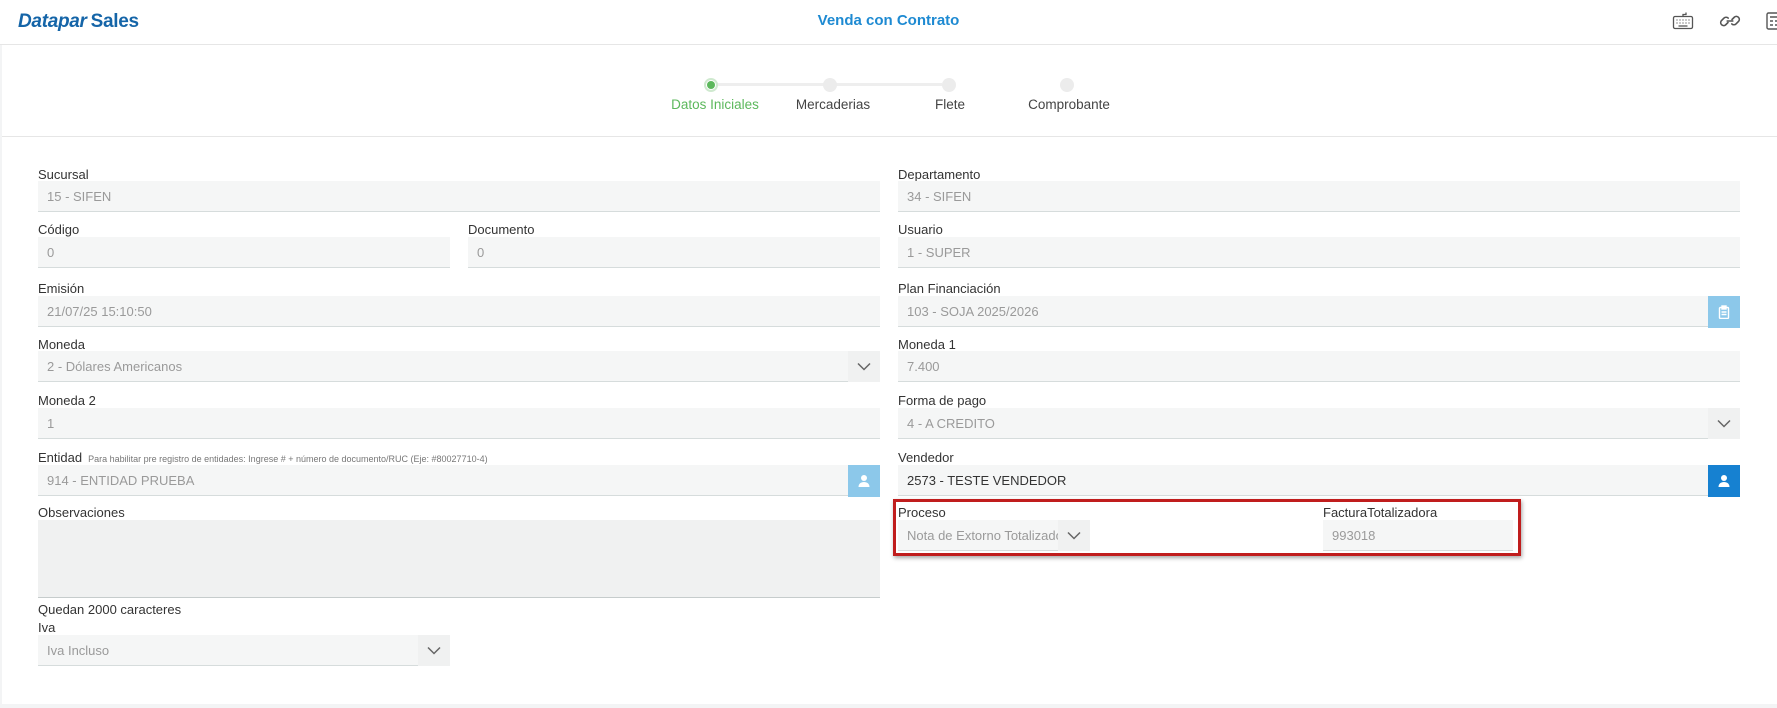 Image resolution: width=1777 pixels, height=708 pixels. What do you see at coordinates (1771, 21) in the screenshot?
I see `calculator-icon` at bounding box center [1771, 21].